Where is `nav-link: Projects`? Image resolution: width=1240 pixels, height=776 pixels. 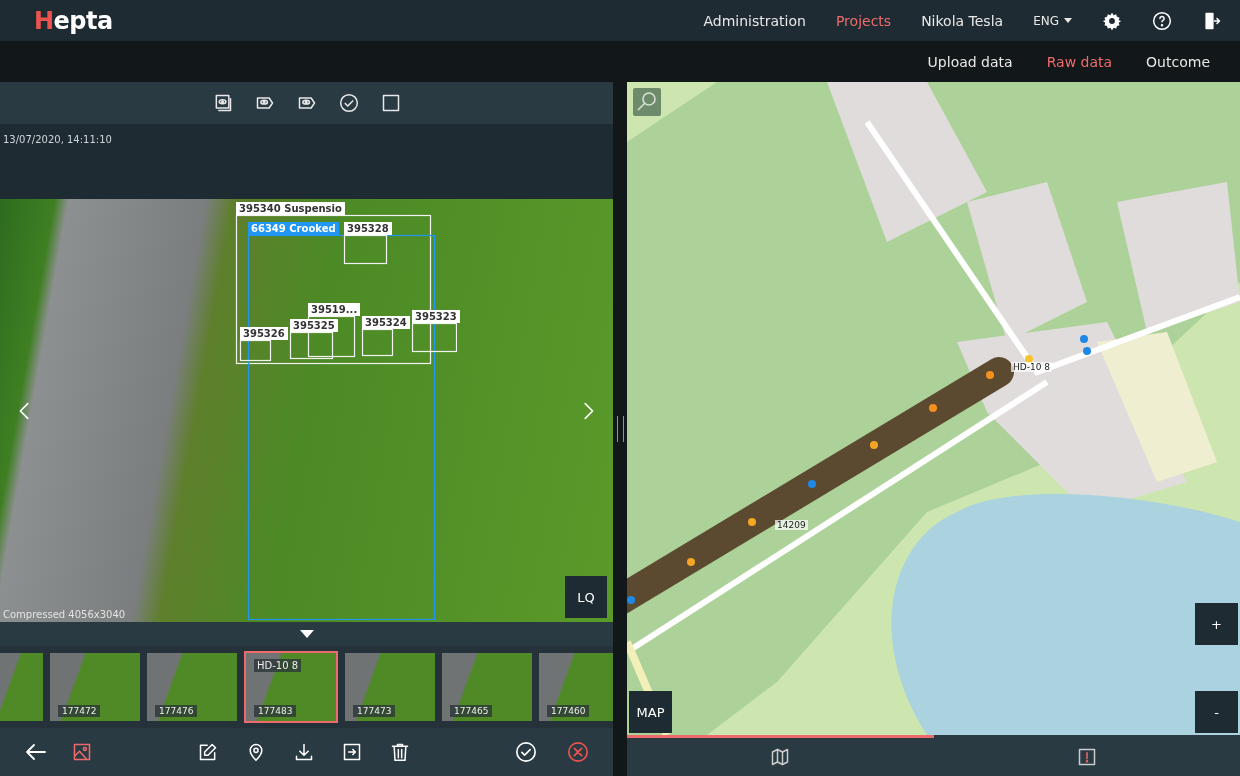
nav-link: Projects is located at coordinates (863, 20).